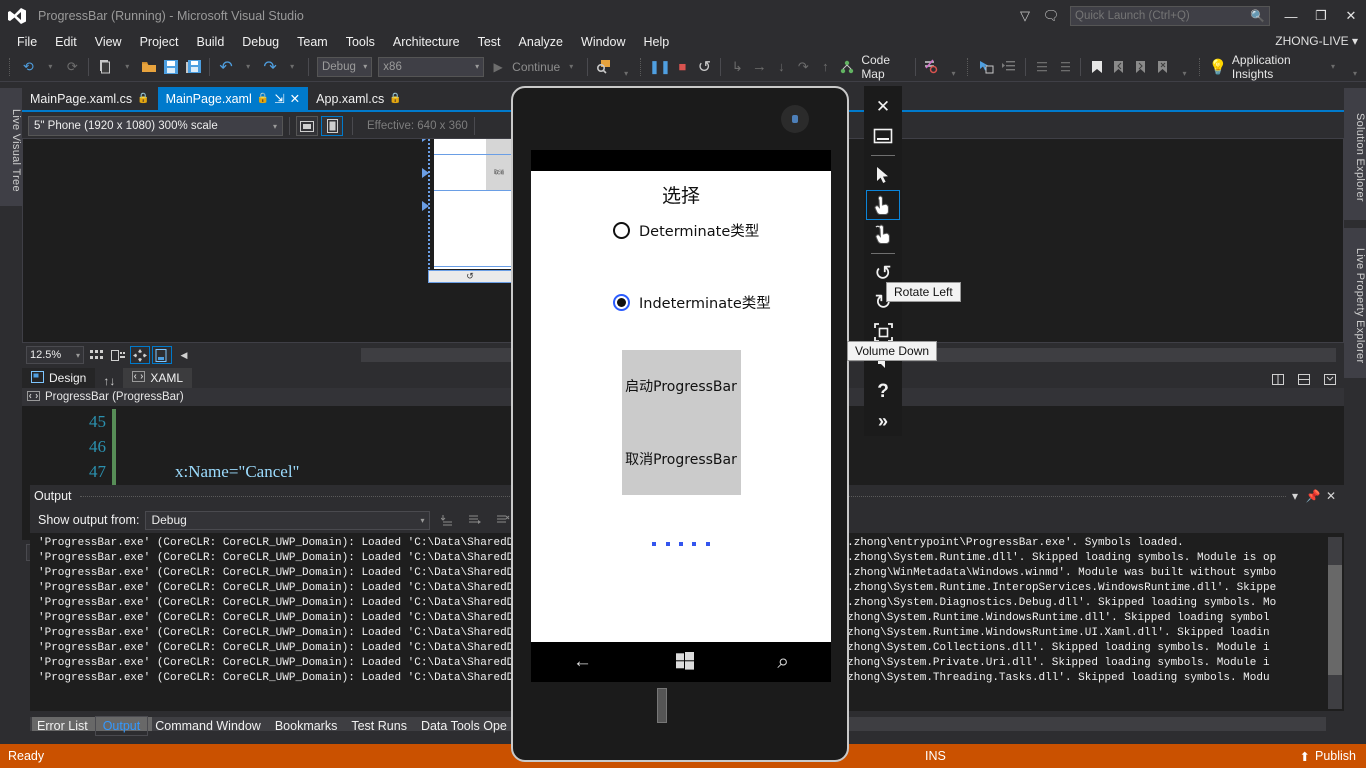 The height and width of the screenshot is (768, 1366). What do you see at coordinates (1355, 154) in the screenshot?
I see `sidebar-item-solution-explorer: Solution Explorer` at bounding box center [1355, 154].